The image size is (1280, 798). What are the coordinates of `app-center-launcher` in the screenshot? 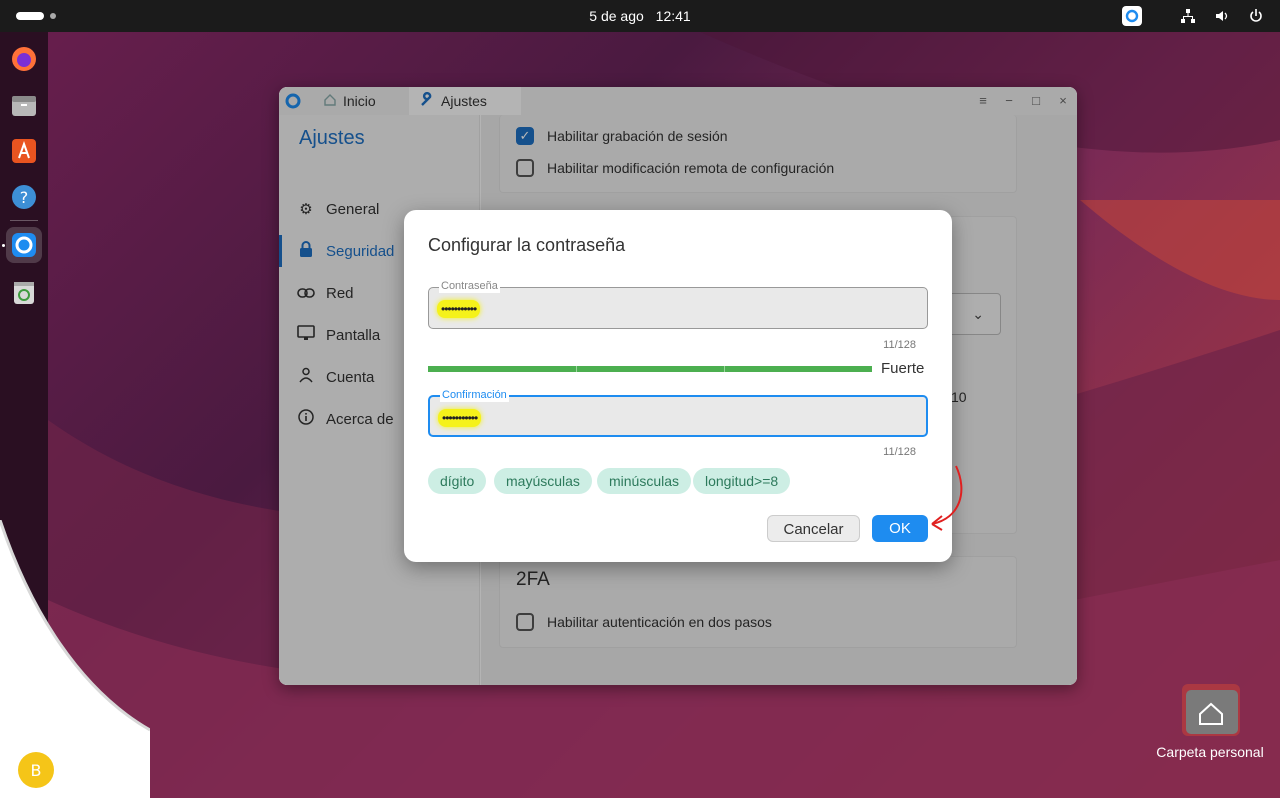 It's located at (24, 151).